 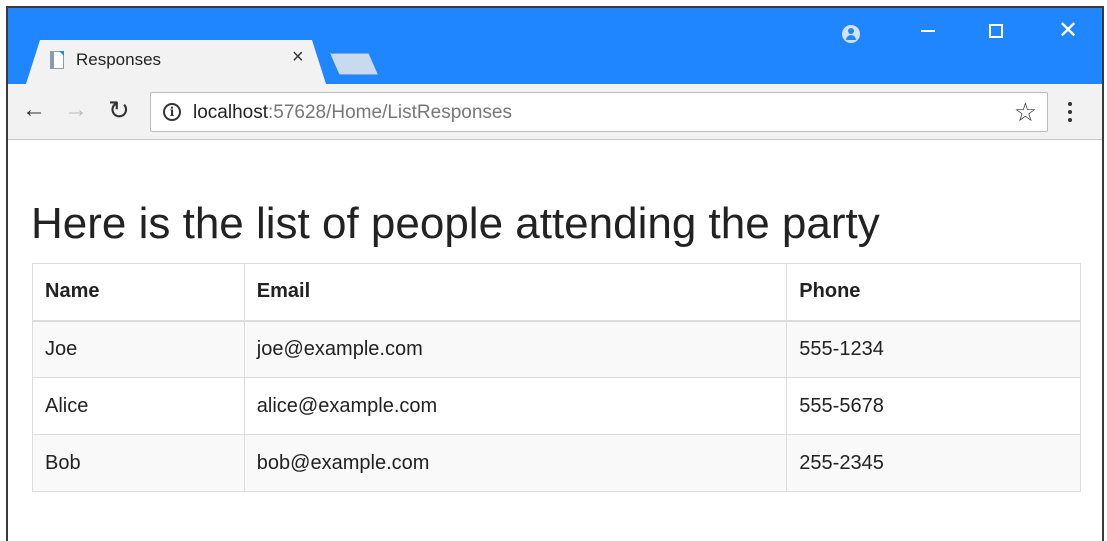 What do you see at coordinates (230, 112) in the screenshot?
I see `url-host: localhost` at bounding box center [230, 112].